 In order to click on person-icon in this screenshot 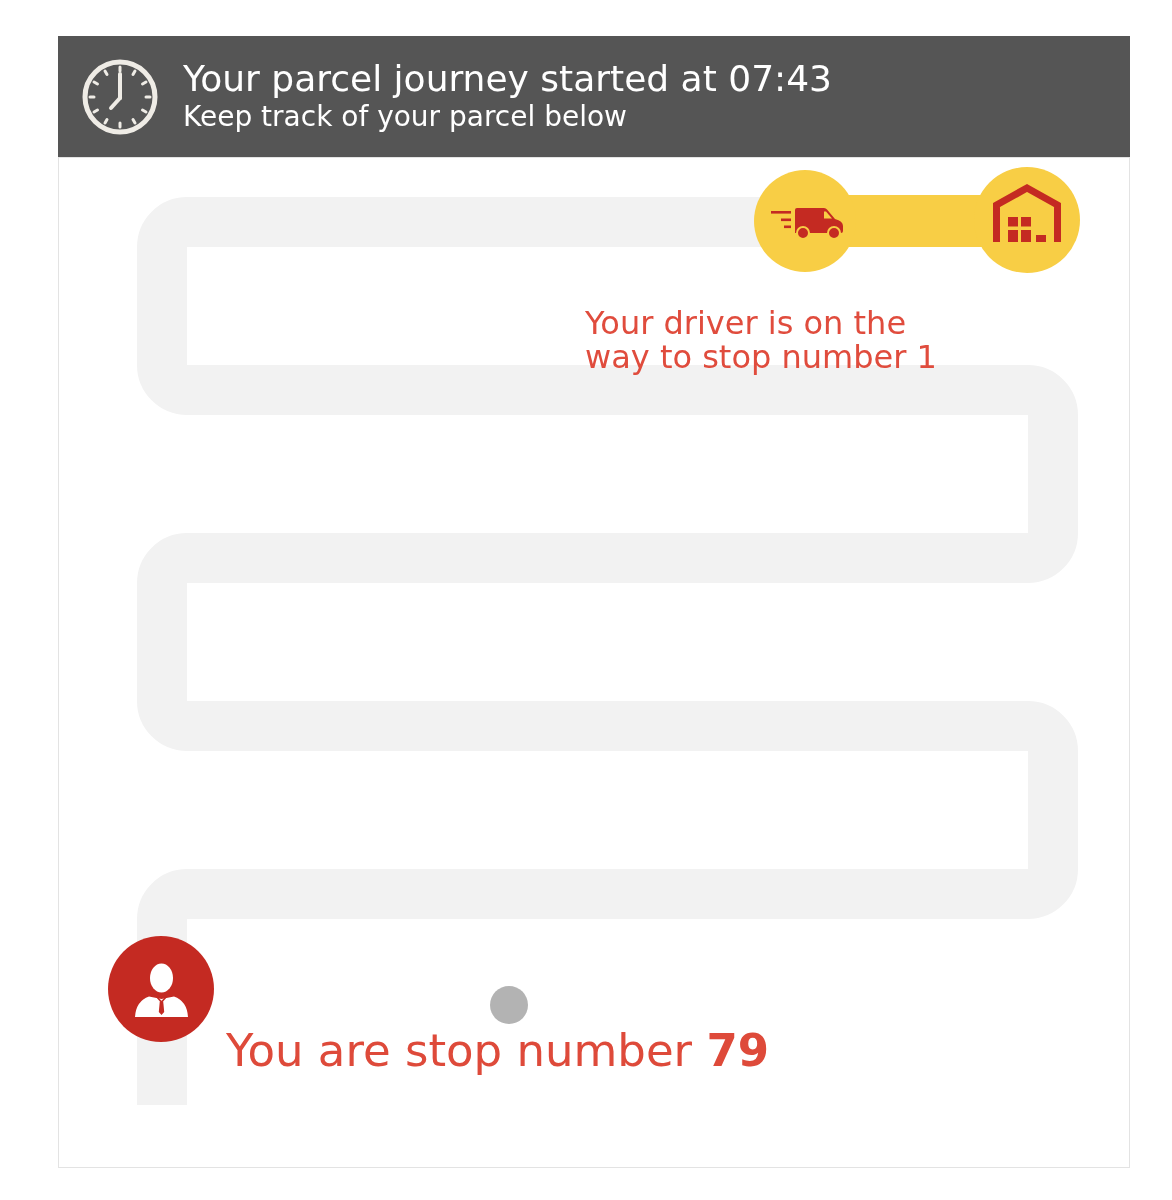, I will do `click(161, 989)`.